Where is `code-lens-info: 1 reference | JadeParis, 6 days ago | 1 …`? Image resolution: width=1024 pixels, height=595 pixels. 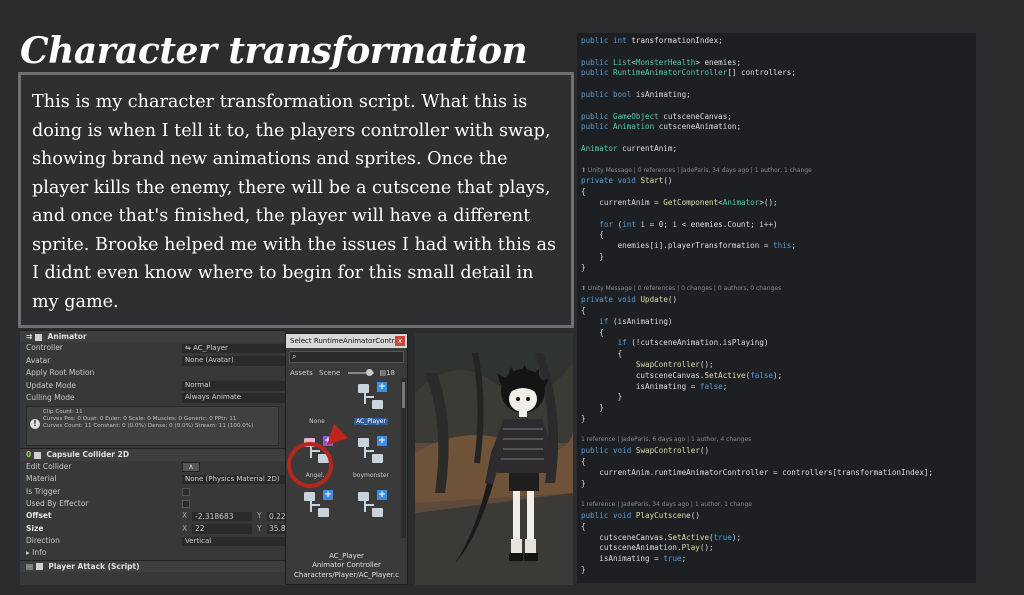
code-lens-info: 1 reference | JadeParis, 6 days ago | 1 … is located at coordinates (776, 440).